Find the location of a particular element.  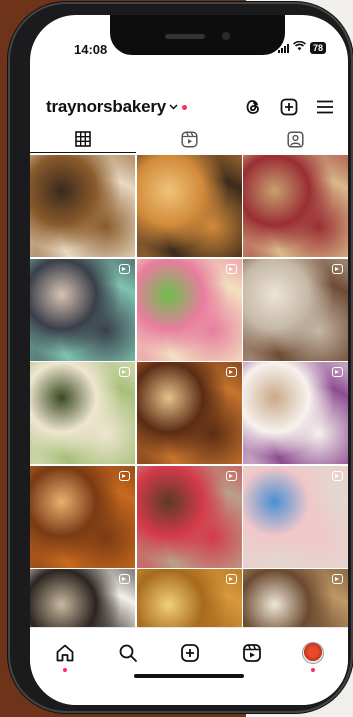

username: traynorsbakery is located at coordinates (106, 107).